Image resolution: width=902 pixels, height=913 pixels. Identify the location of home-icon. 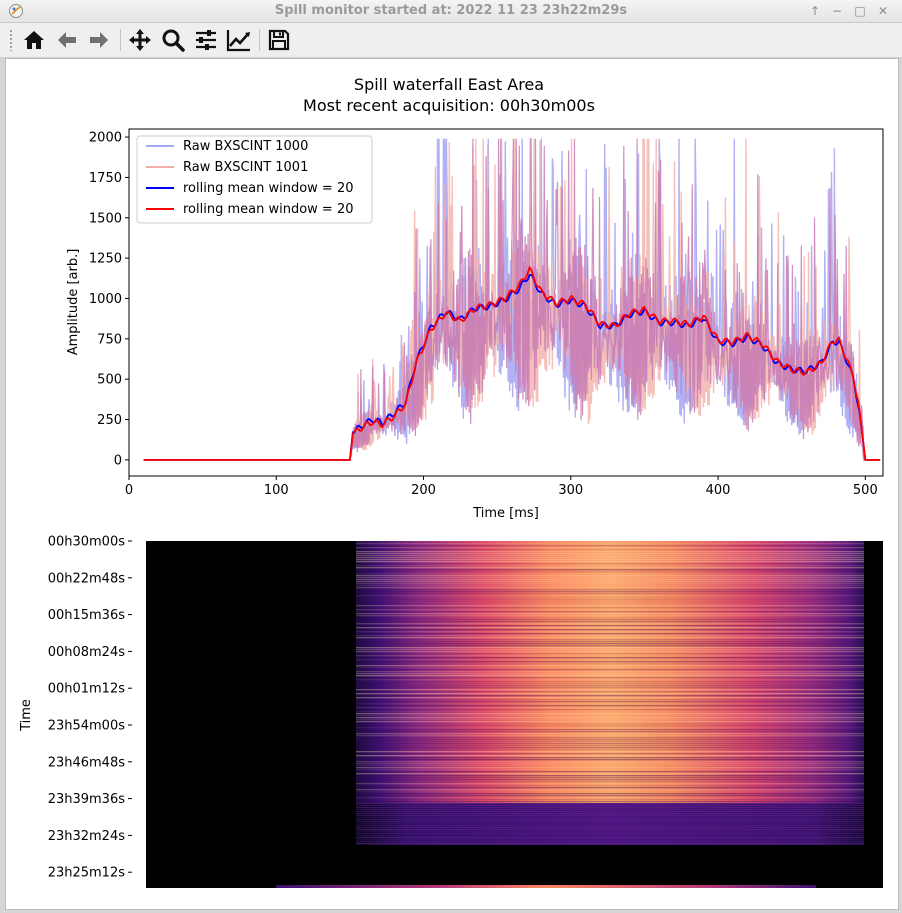
(34, 40).